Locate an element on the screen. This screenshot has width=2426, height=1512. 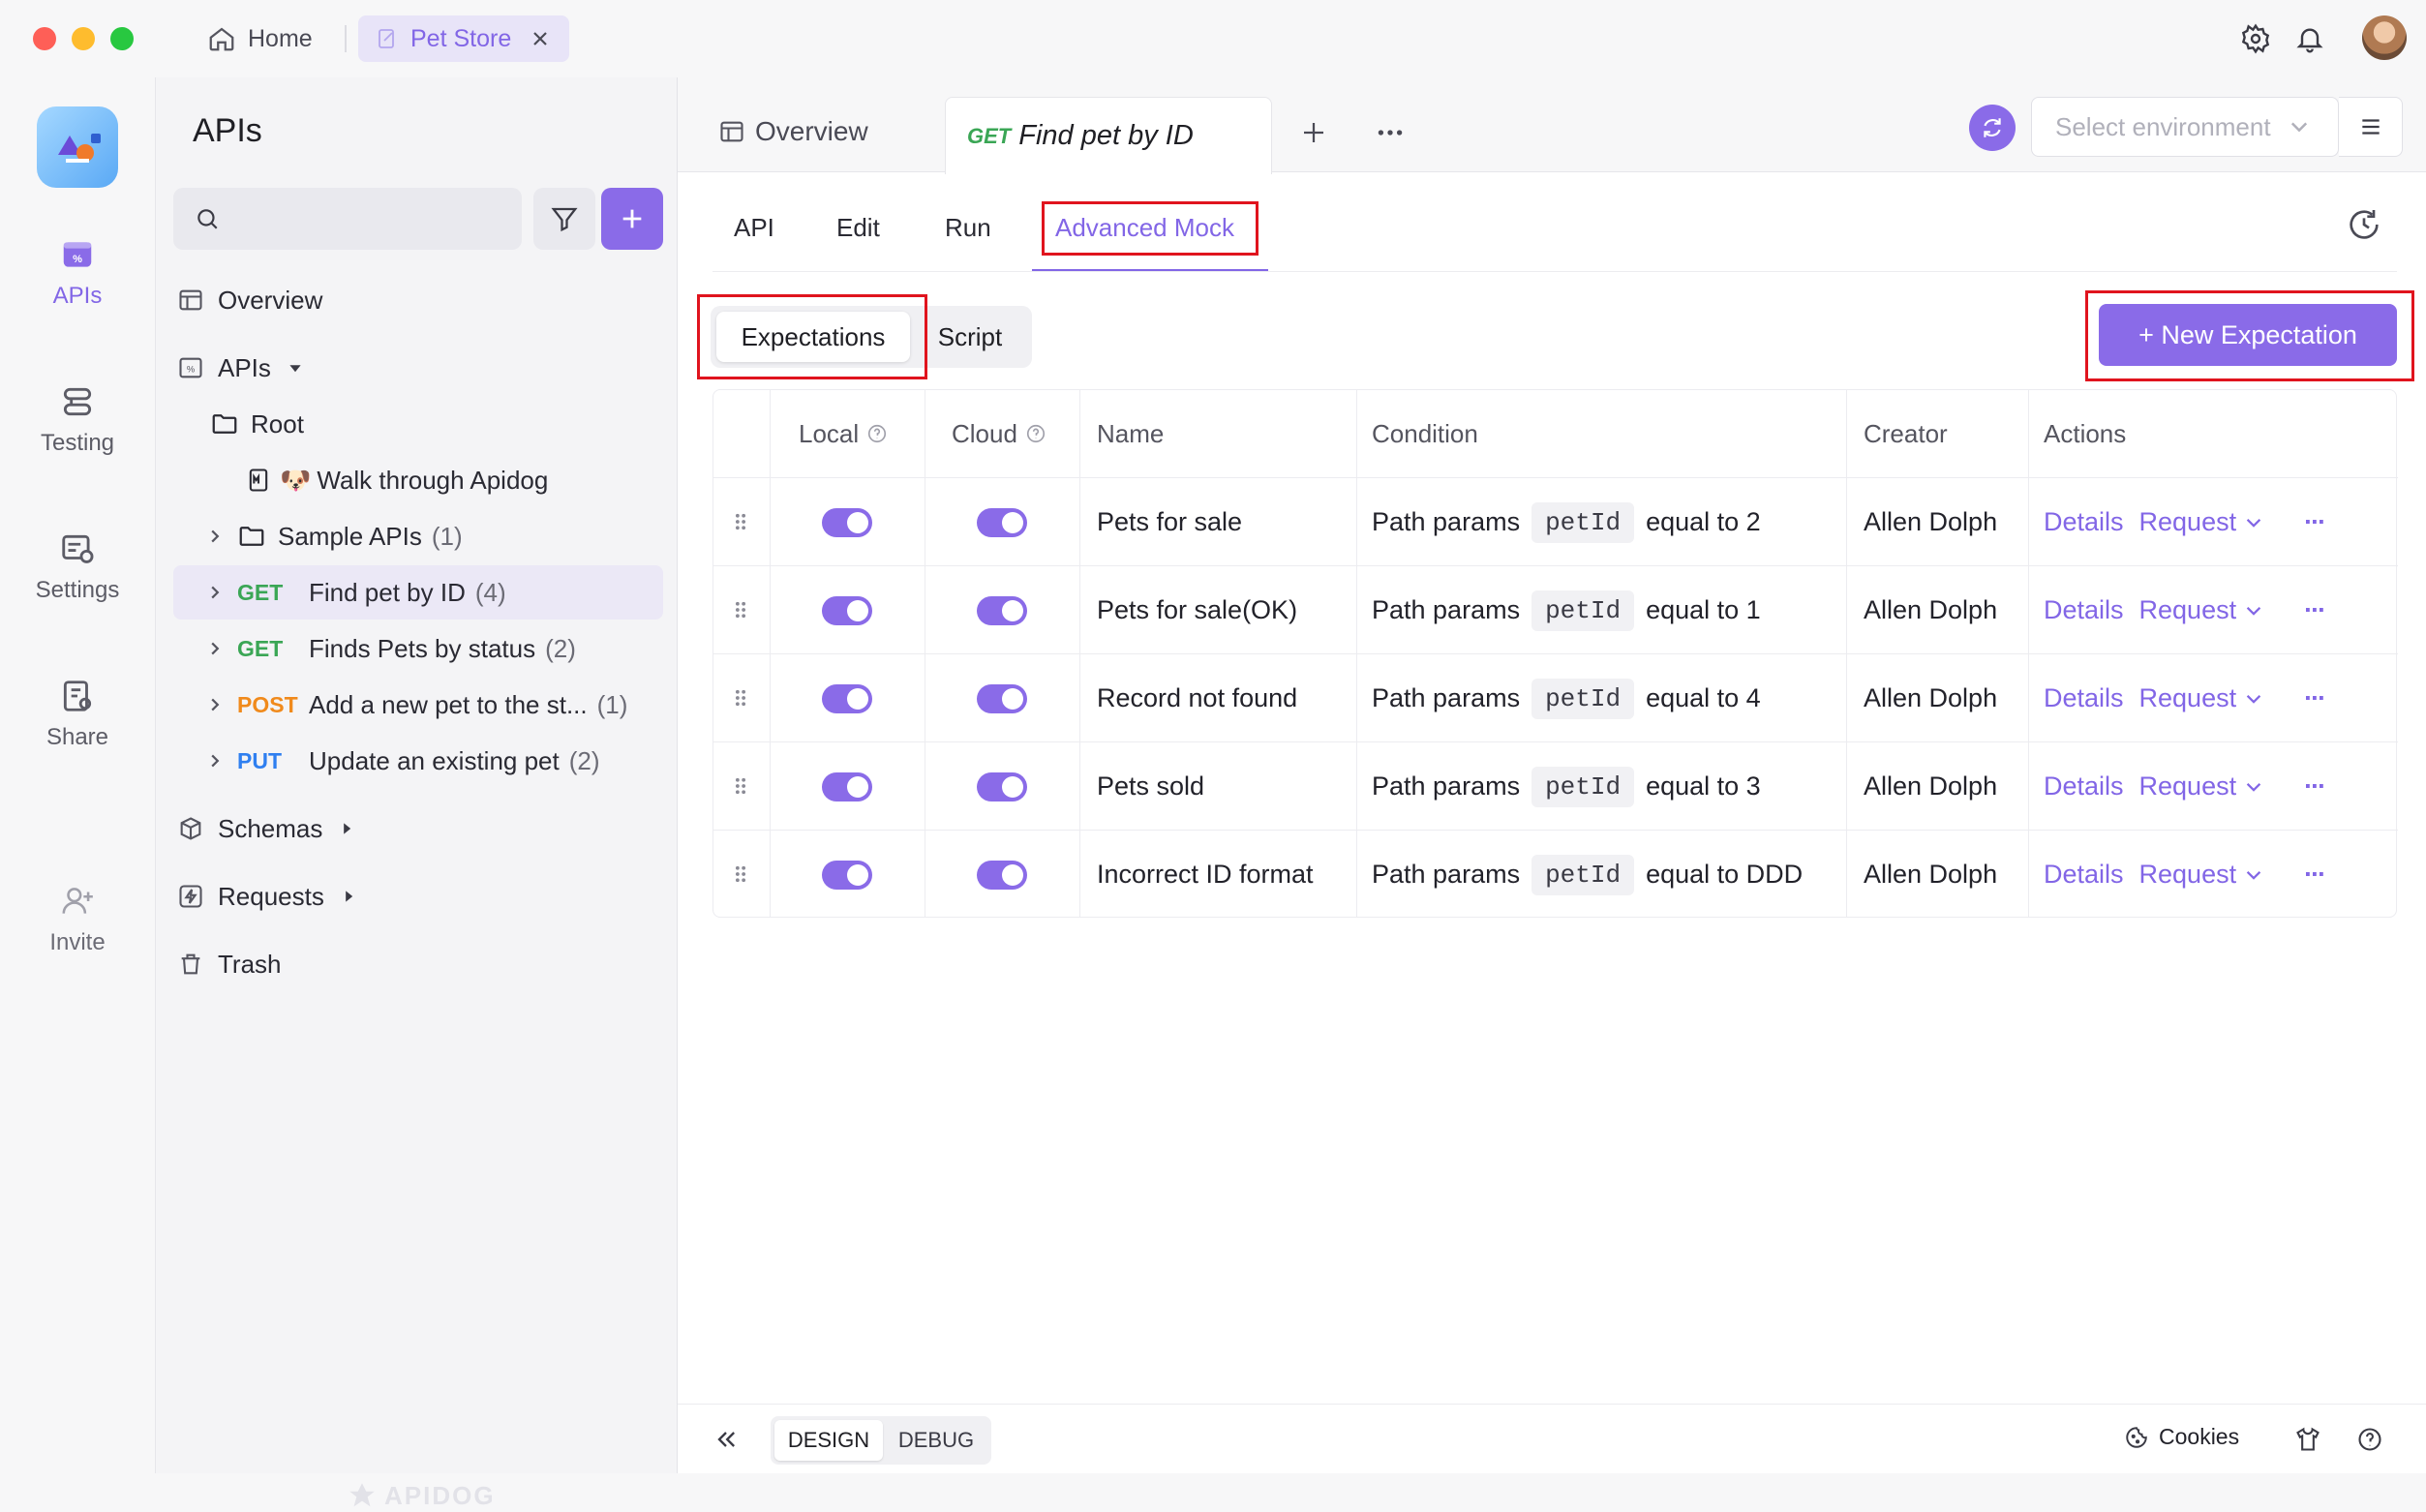
expectation-name: Pets sold is located at coordinates (1151, 786).